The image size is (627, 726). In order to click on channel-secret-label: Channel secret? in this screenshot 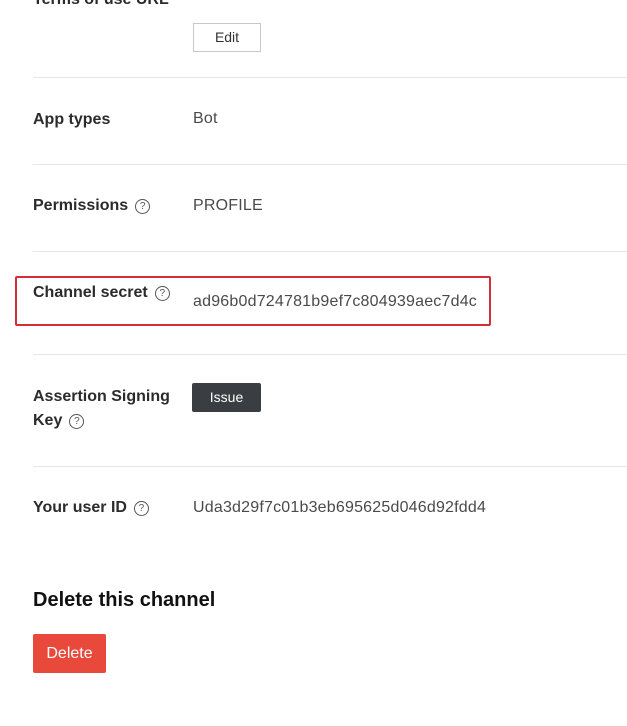, I will do `click(101, 293)`.